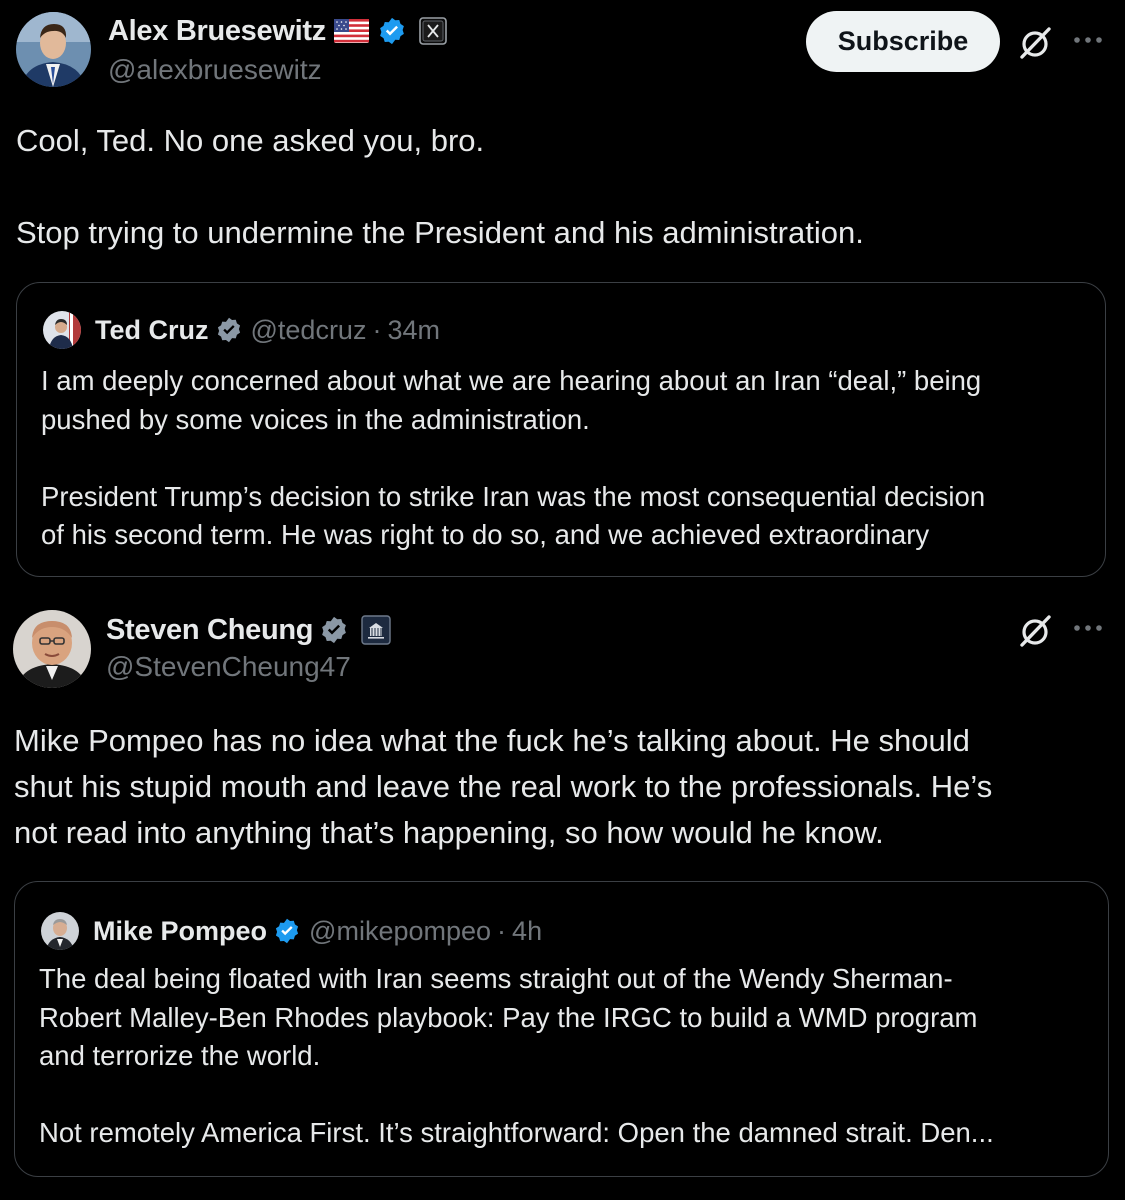  What do you see at coordinates (527, 931) in the screenshot?
I see `quoted-post-time: 4h` at bounding box center [527, 931].